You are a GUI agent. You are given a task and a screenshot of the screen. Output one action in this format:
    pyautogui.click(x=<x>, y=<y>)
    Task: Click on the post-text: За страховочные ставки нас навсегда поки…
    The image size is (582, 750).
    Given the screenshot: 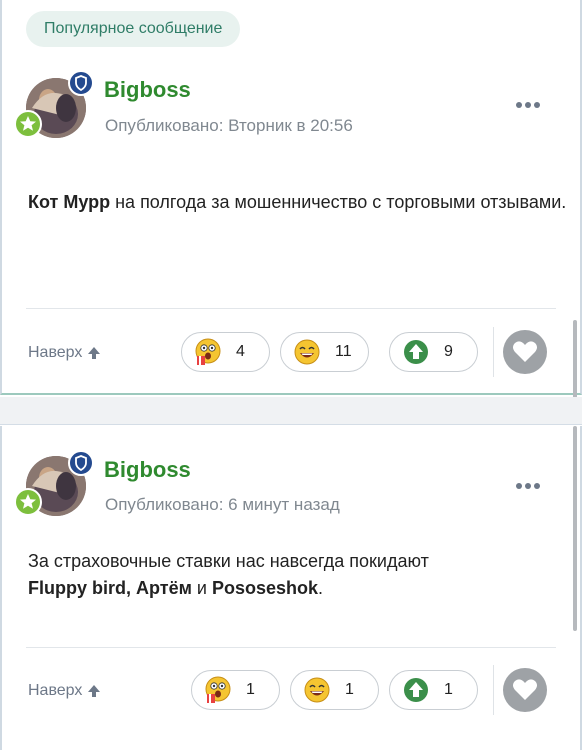 What is the action you would take?
    pyautogui.click(x=228, y=574)
    